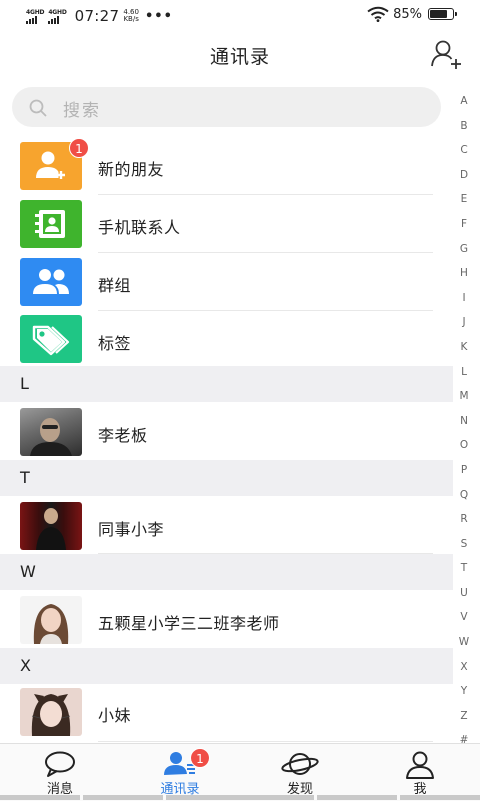  I want to click on index-letter: L, so click(464, 377).